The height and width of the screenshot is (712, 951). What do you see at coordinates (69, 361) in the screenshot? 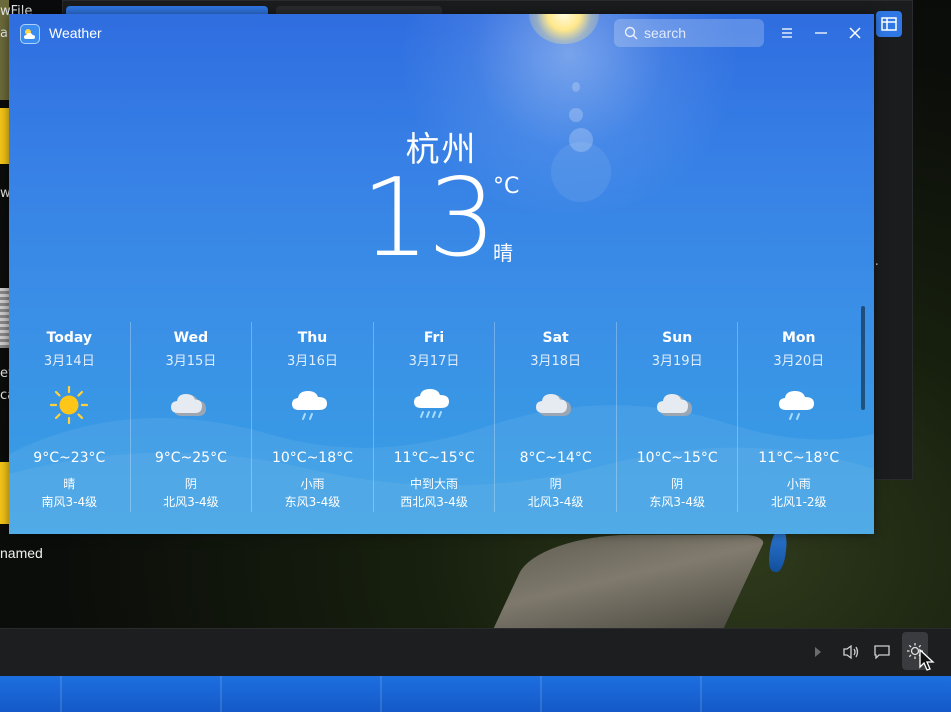
I see `forecast-date: 3月14日` at bounding box center [69, 361].